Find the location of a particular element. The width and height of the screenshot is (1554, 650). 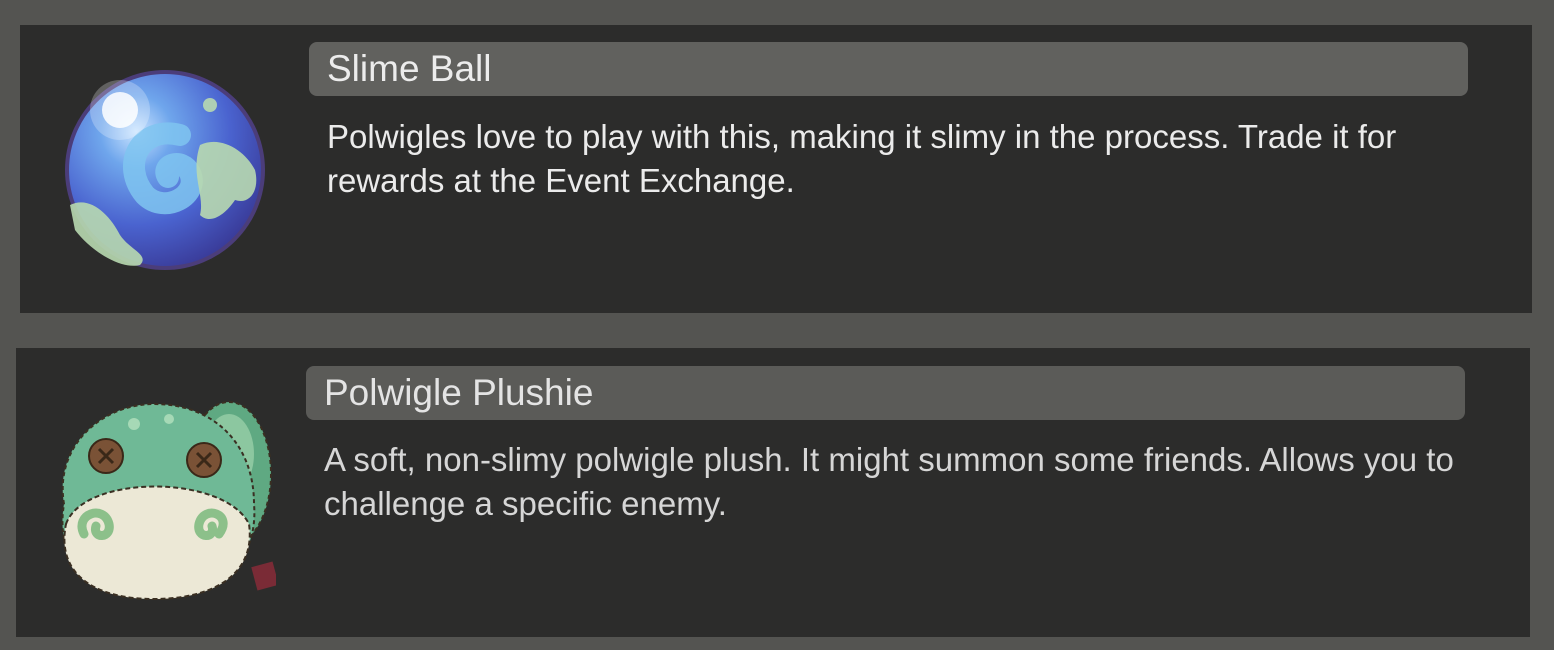

item-title: Slime Ball is located at coordinates (888, 69).